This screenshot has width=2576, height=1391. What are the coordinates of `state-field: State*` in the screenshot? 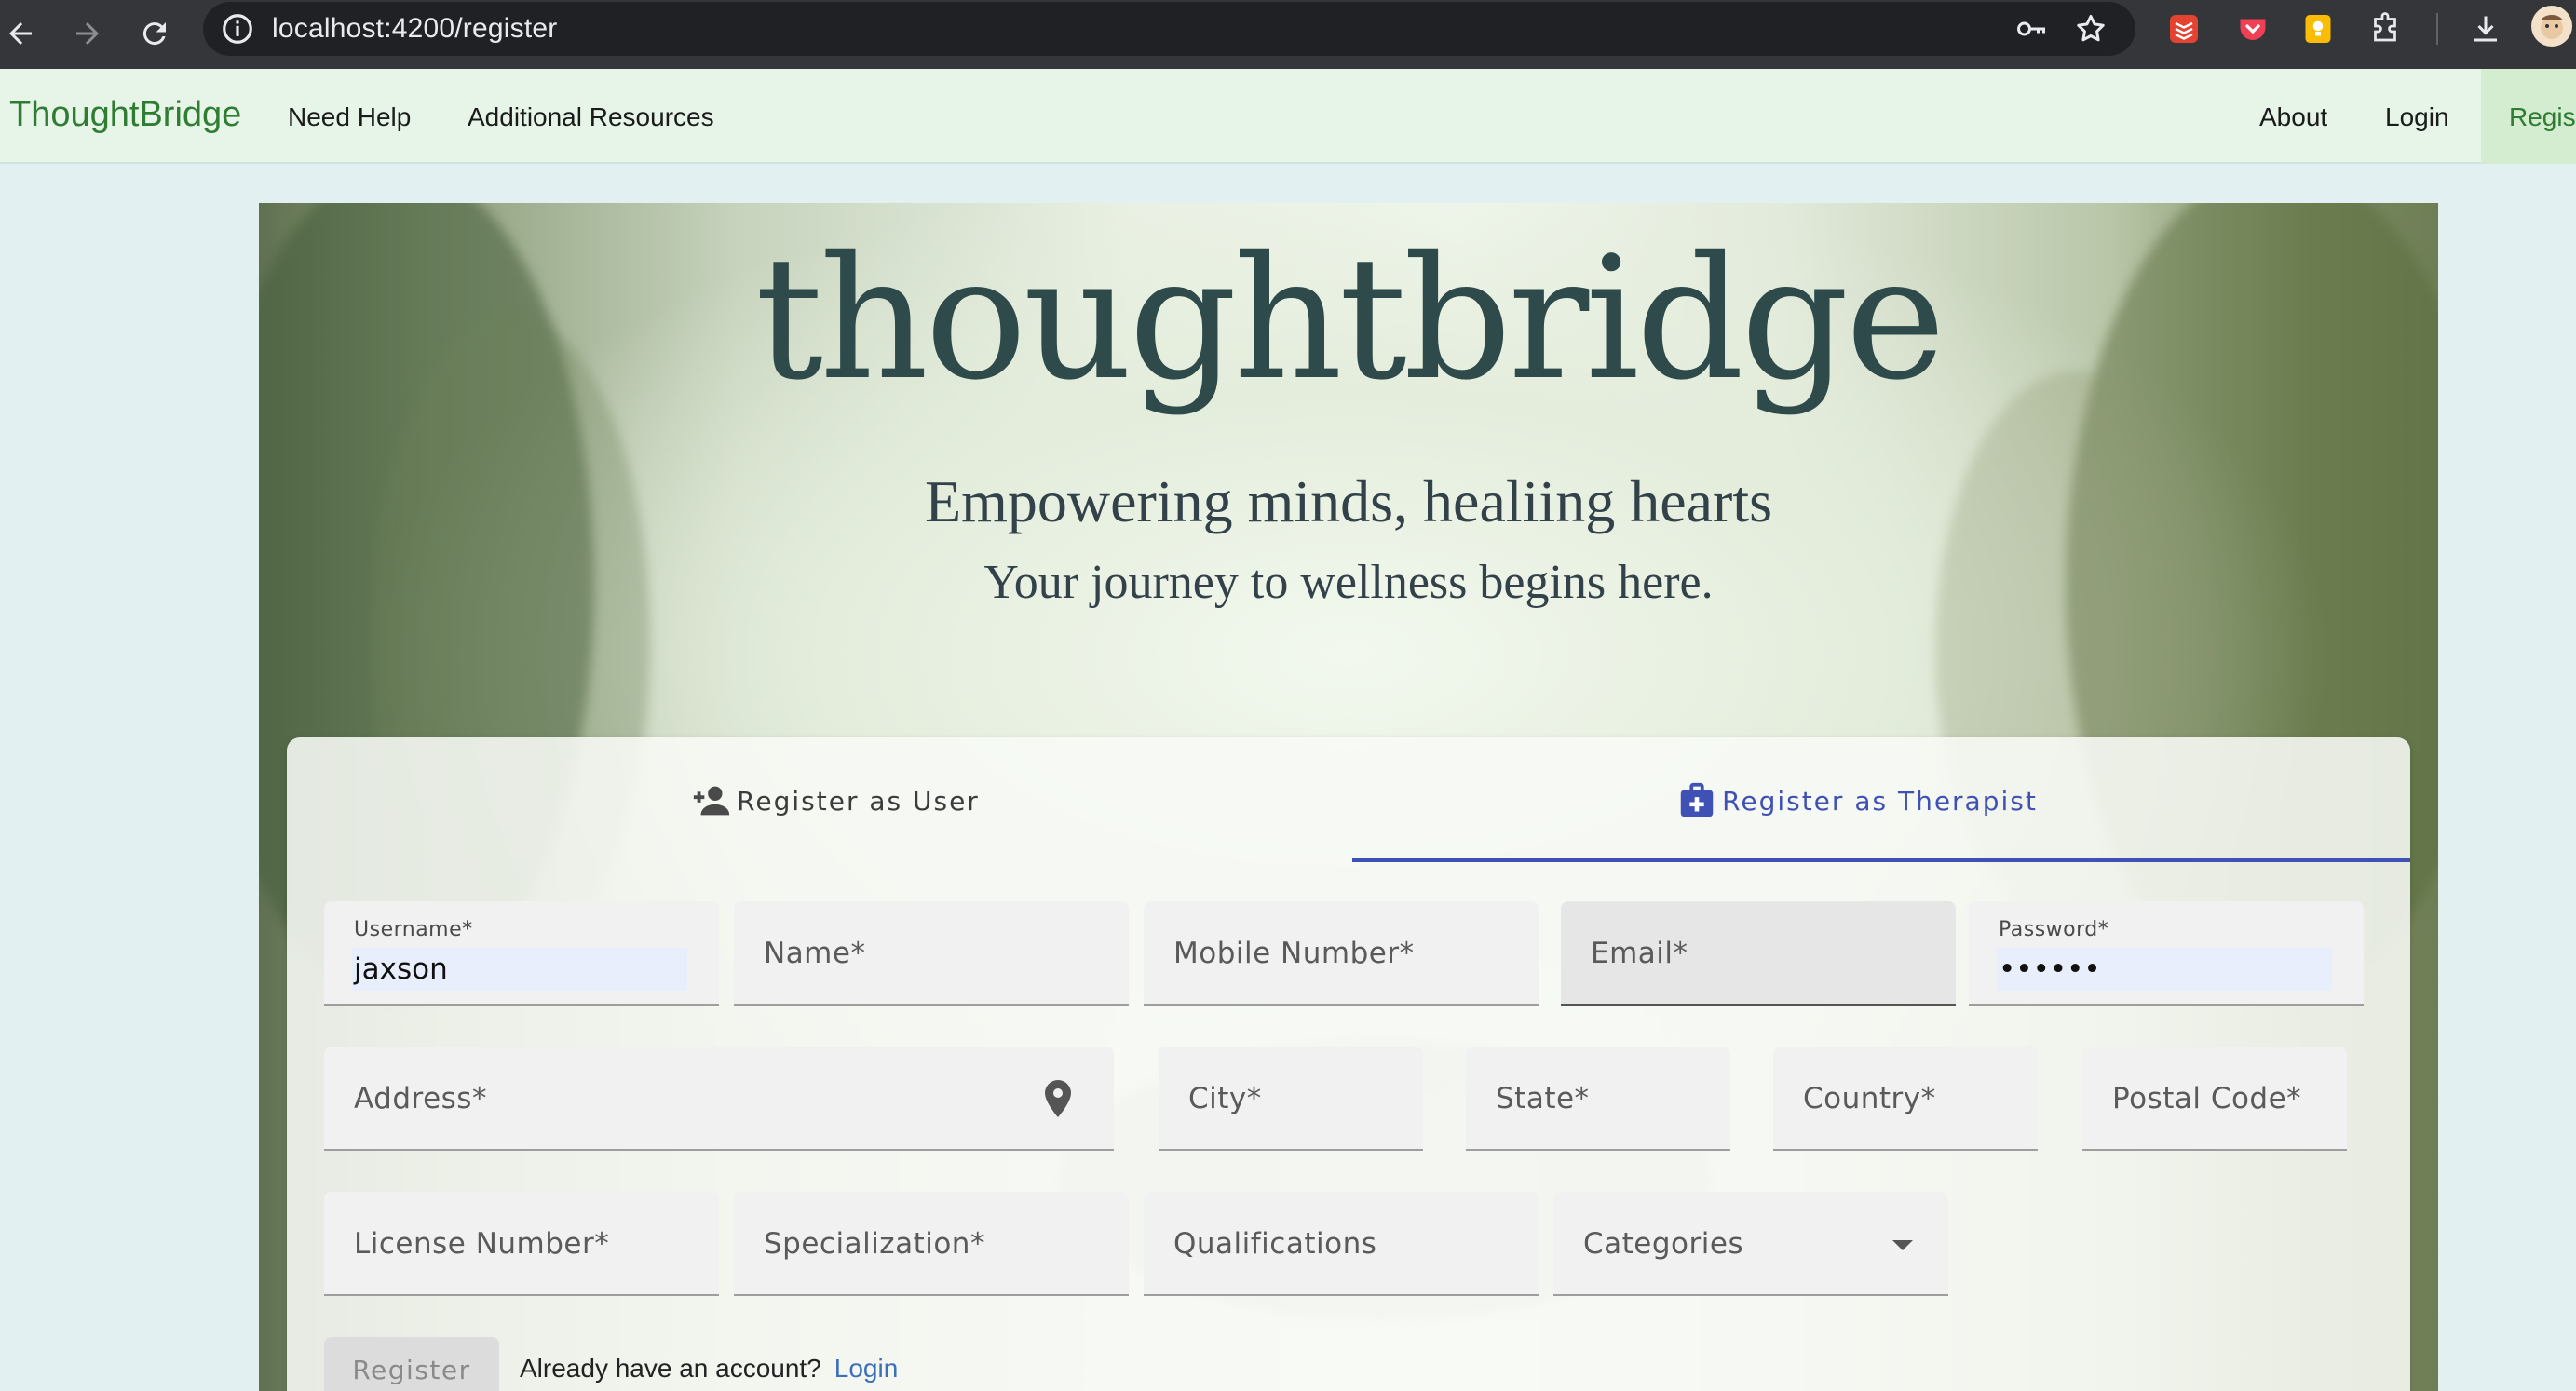 It's located at (1598, 1099).